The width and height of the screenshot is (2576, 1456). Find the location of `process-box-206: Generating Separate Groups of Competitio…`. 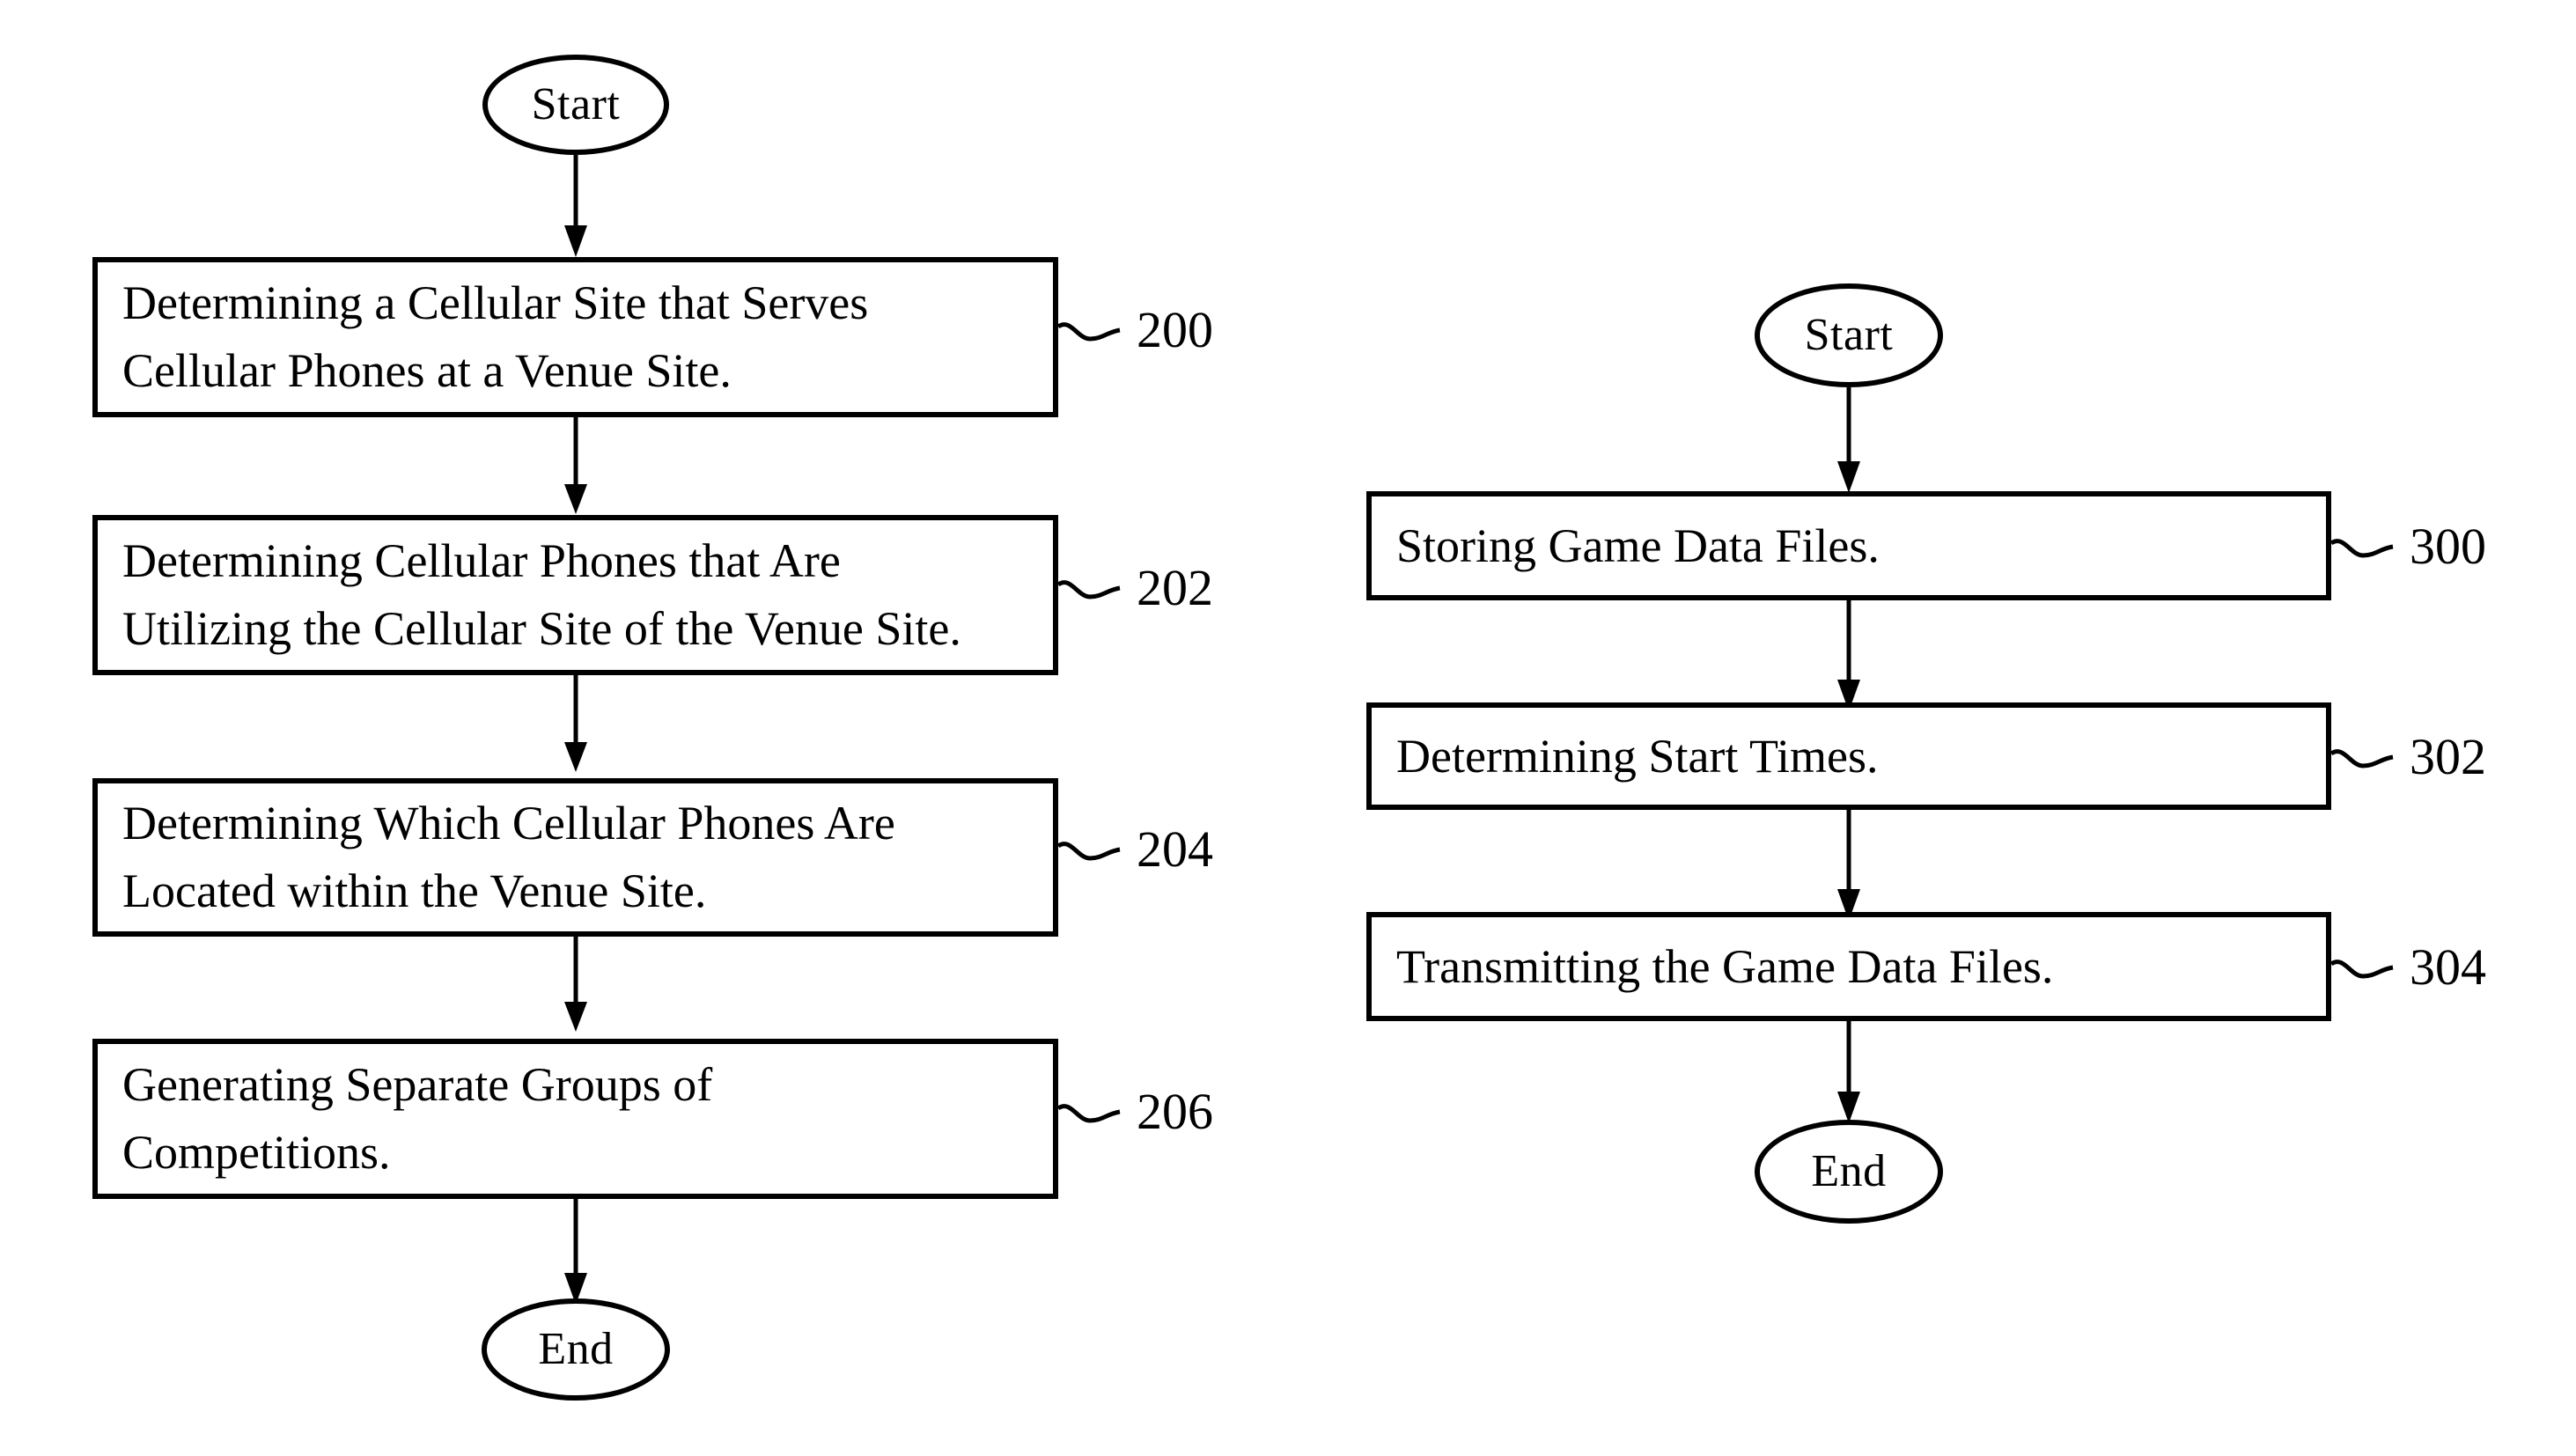

process-box-206: Generating Separate Groups of Competitio… is located at coordinates (575, 1119).